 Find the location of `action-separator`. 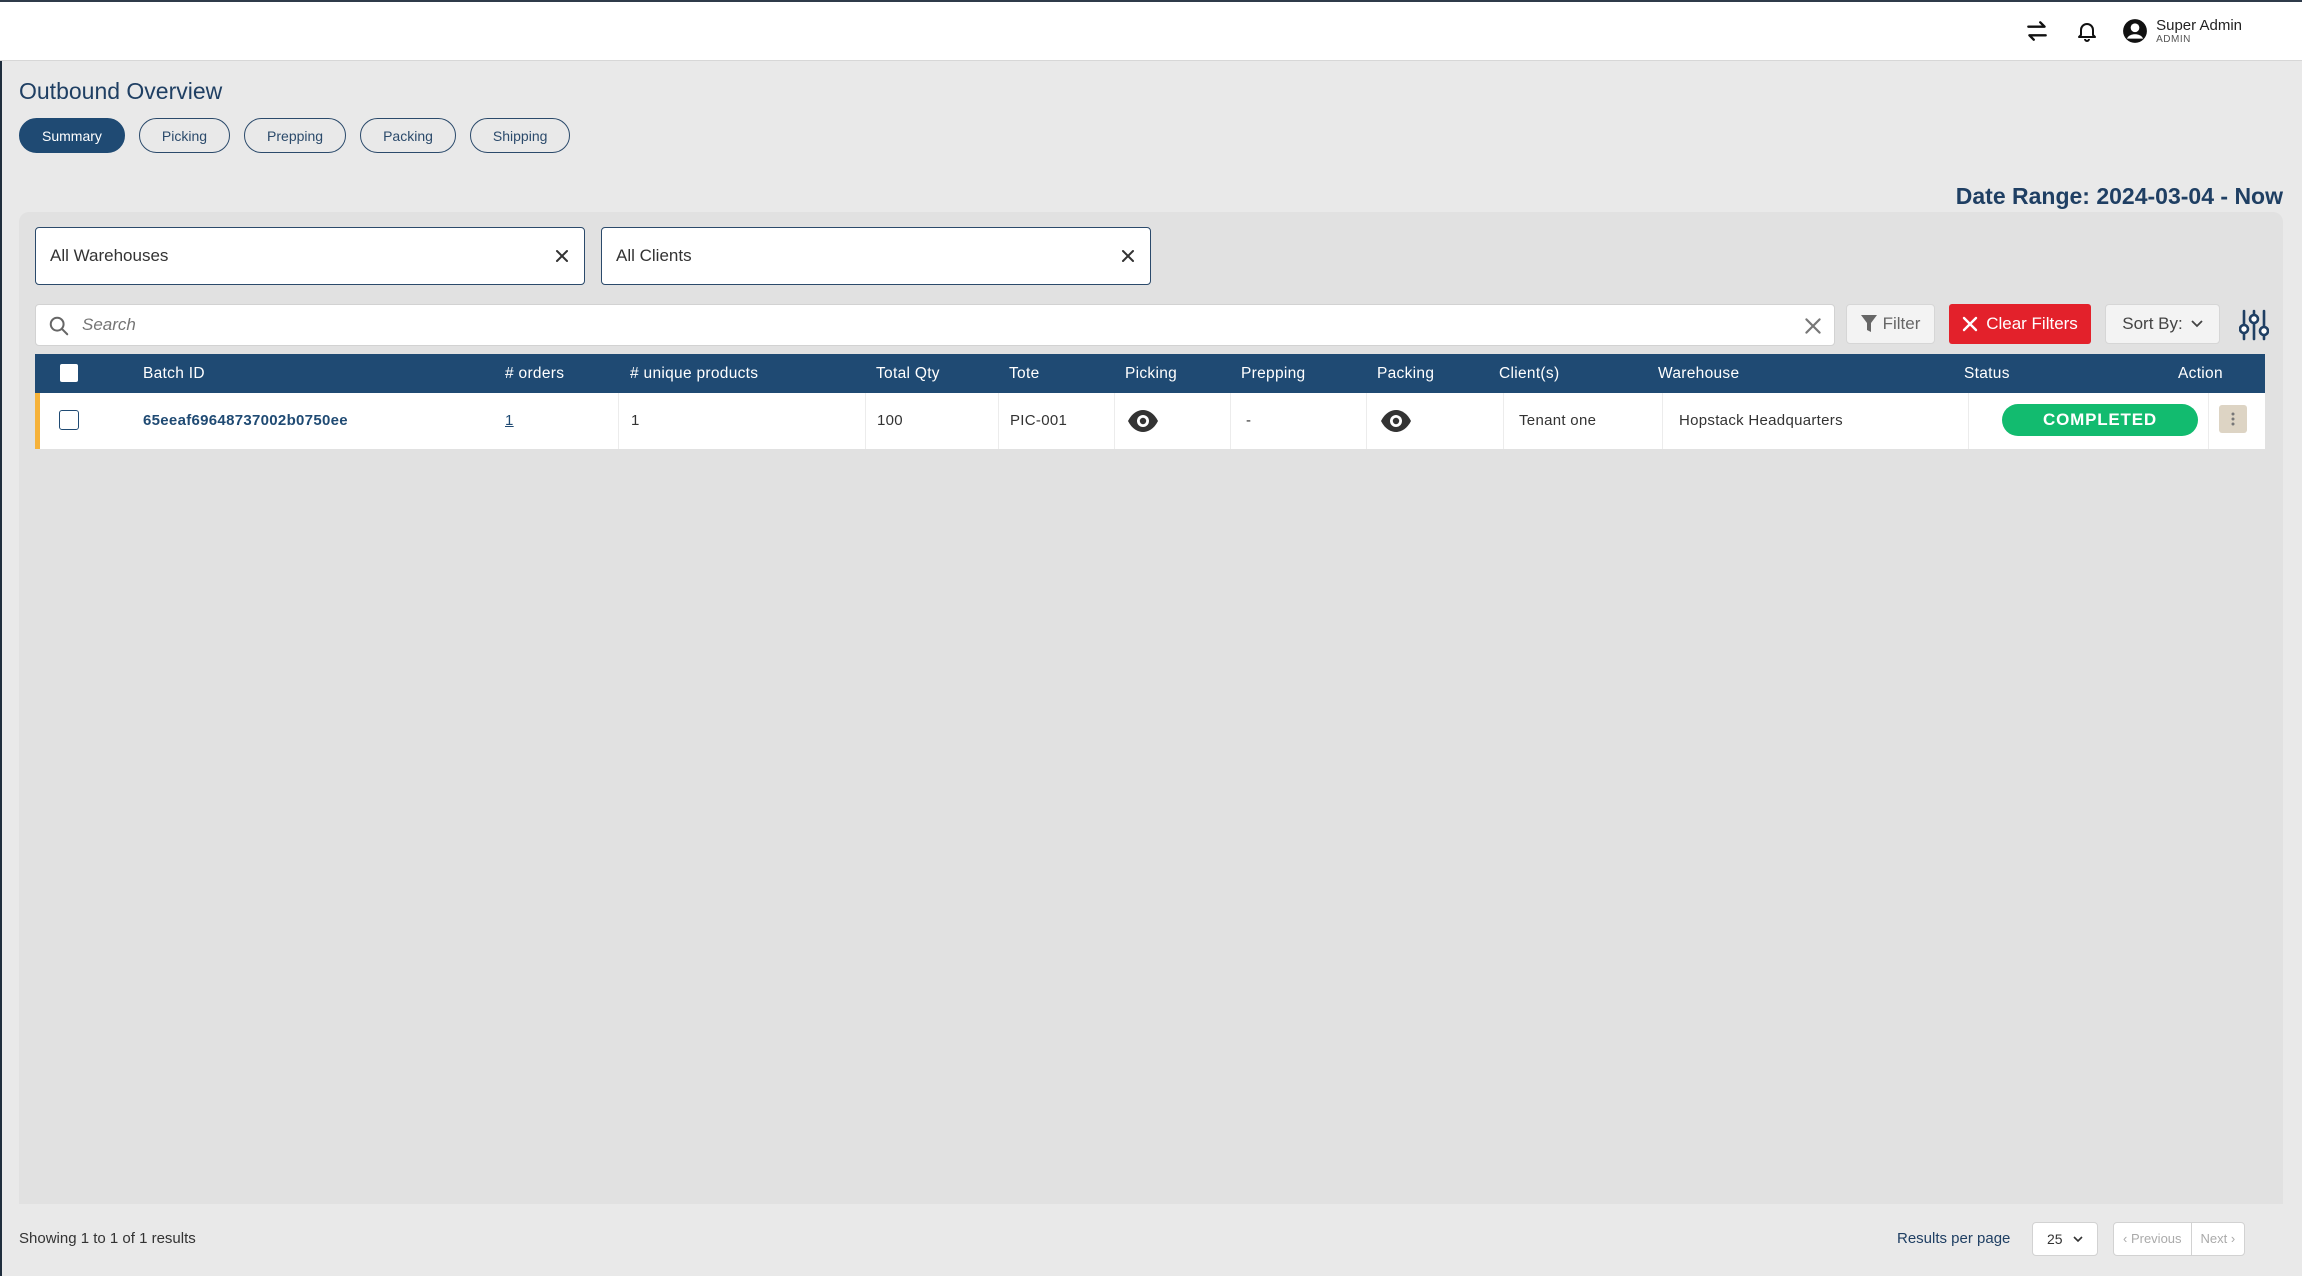

action-separator is located at coordinates (2208, 421).